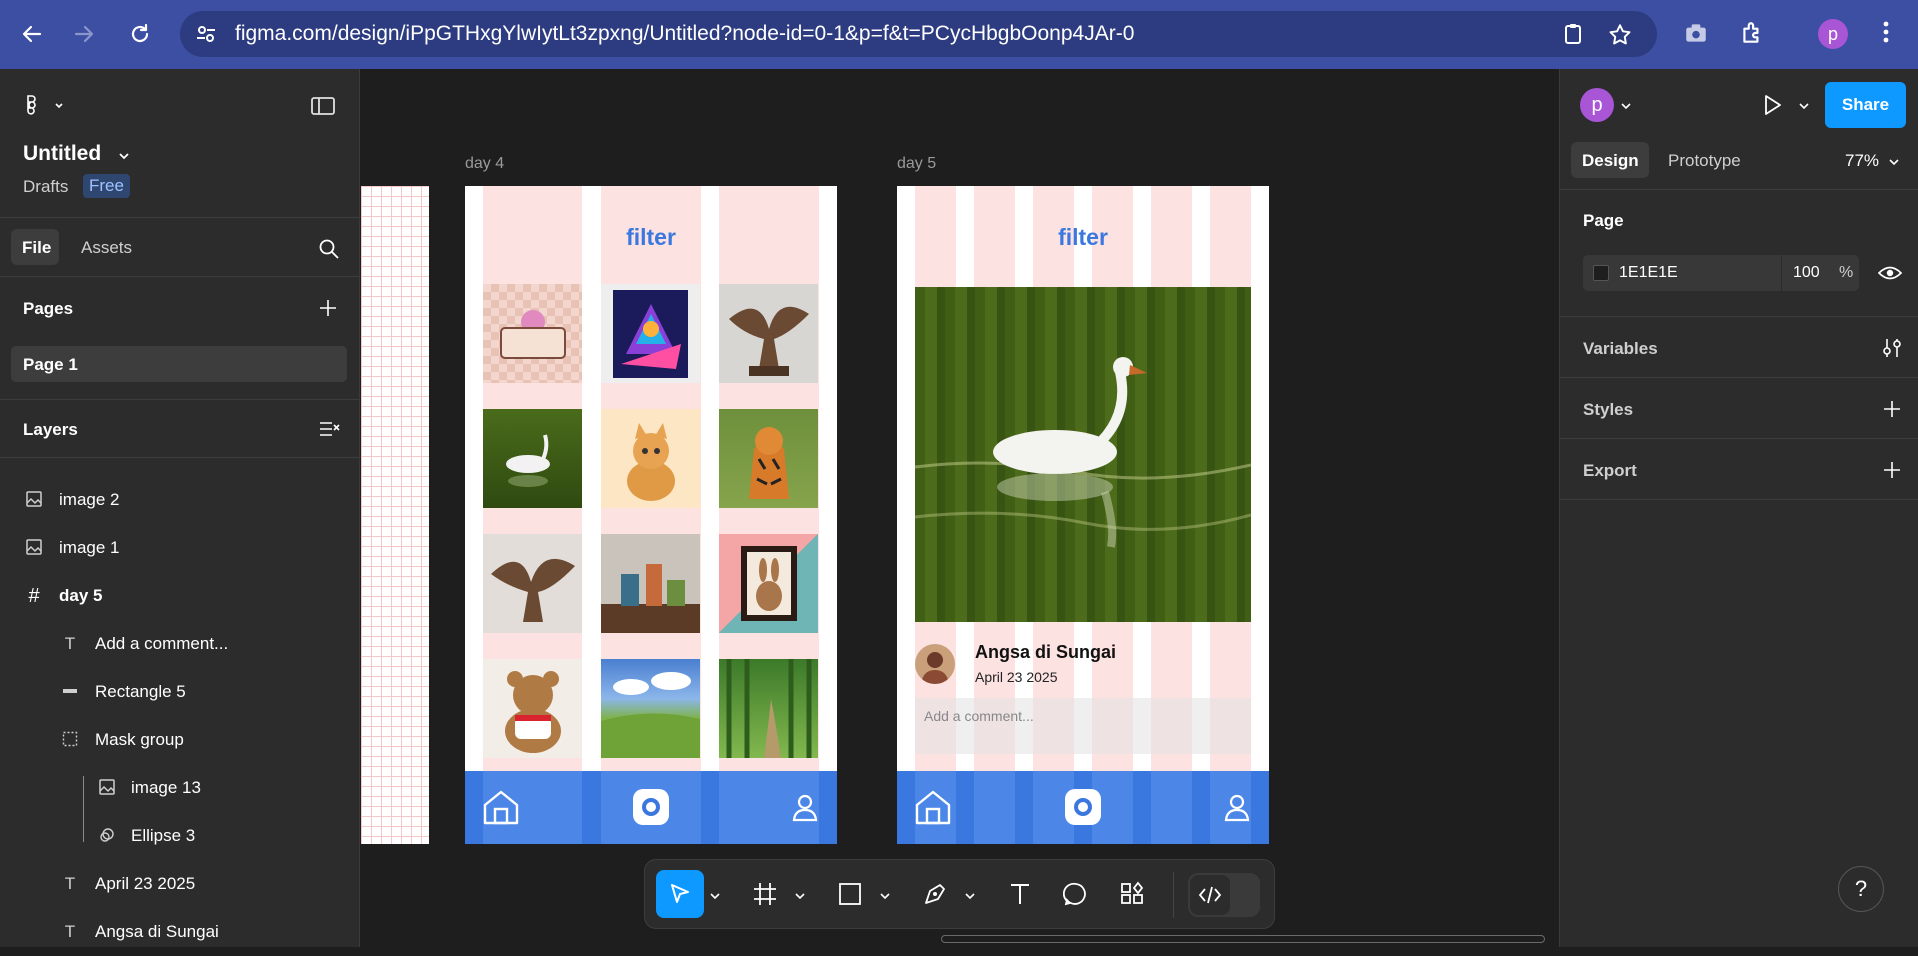  Describe the element at coordinates (124, 155) in the screenshot. I see `file-menu-chevron-icon` at that location.